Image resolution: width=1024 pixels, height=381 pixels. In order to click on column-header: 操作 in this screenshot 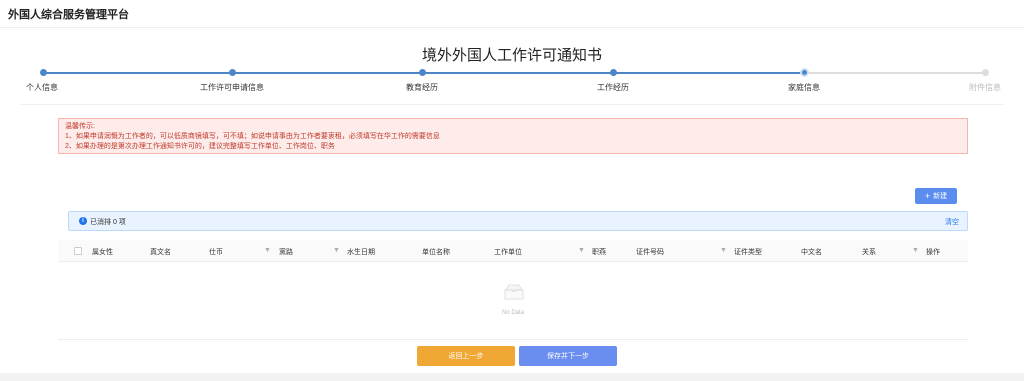, I will do `click(933, 252)`.